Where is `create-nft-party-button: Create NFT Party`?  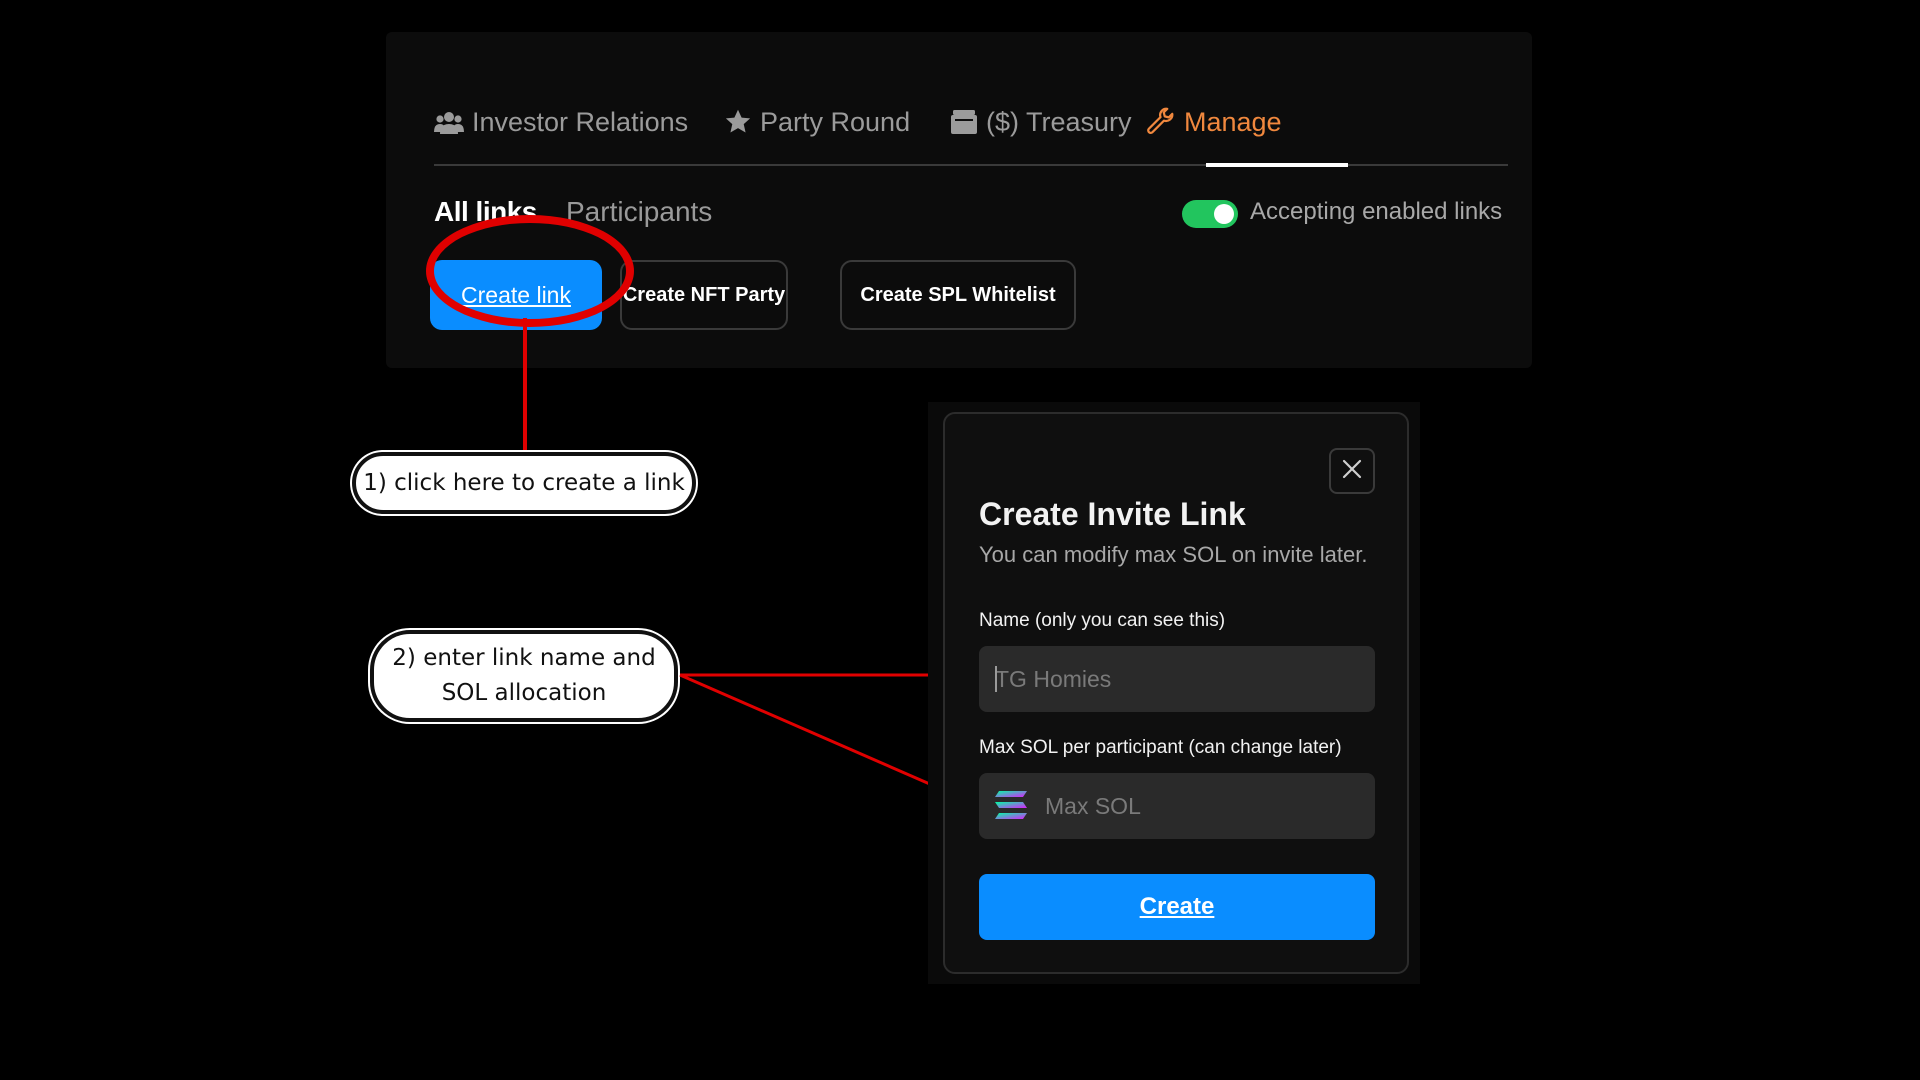 create-nft-party-button: Create NFT Party is located at coordinates (704, 295).